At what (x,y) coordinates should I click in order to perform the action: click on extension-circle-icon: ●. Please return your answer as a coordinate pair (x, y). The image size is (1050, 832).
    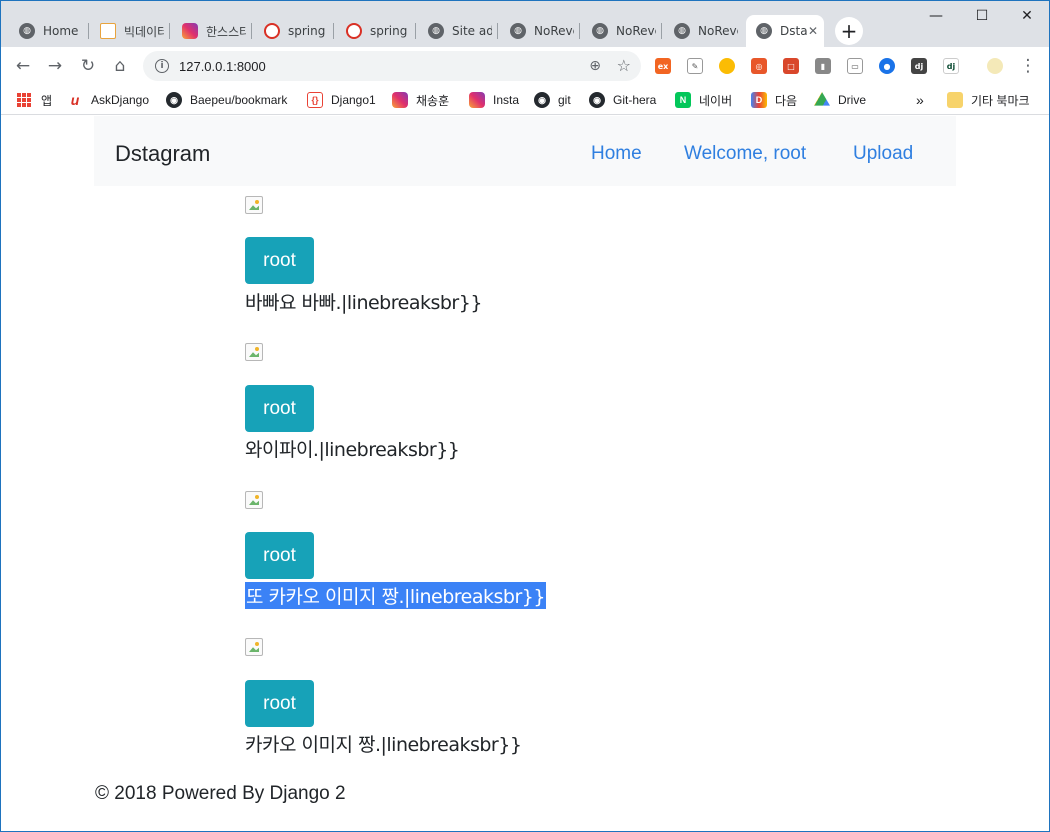
    Looking at the image, I should click on (887, 66).